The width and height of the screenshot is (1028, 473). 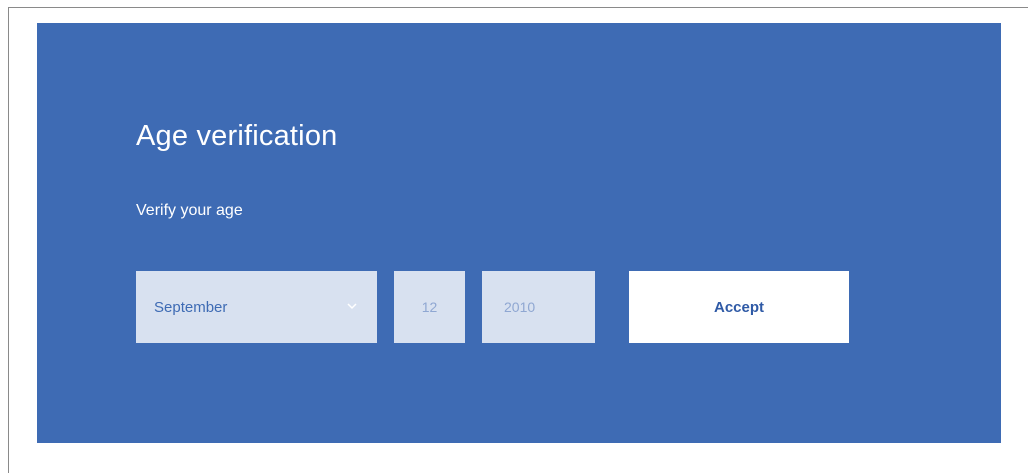 What do you see at coordinates (739, 307) in the screenshot?
I see `accept-button: Accept` at bounding box center [739, 307].